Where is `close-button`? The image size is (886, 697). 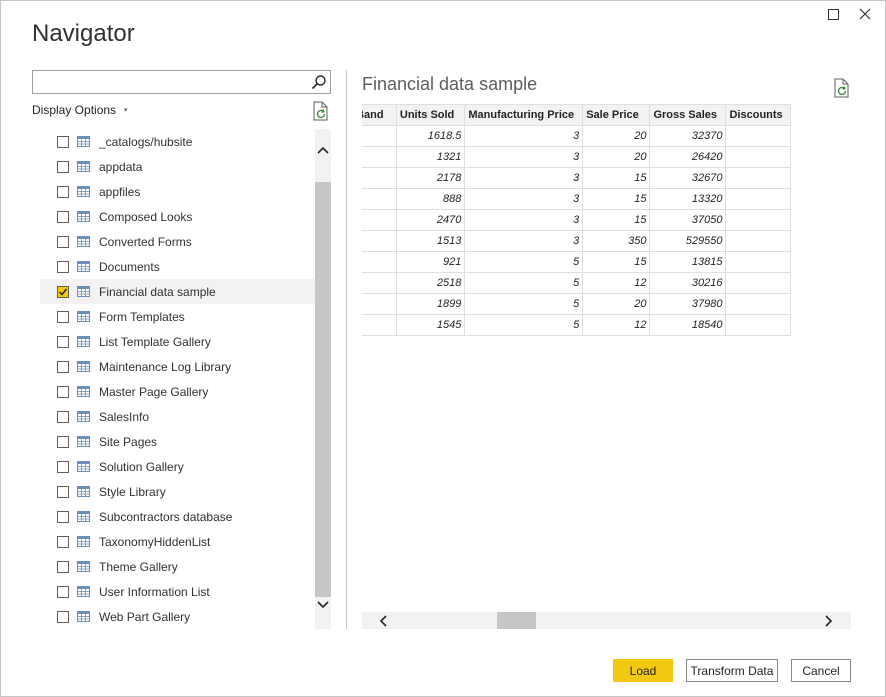
close-button is located at coordinates (865, 14).